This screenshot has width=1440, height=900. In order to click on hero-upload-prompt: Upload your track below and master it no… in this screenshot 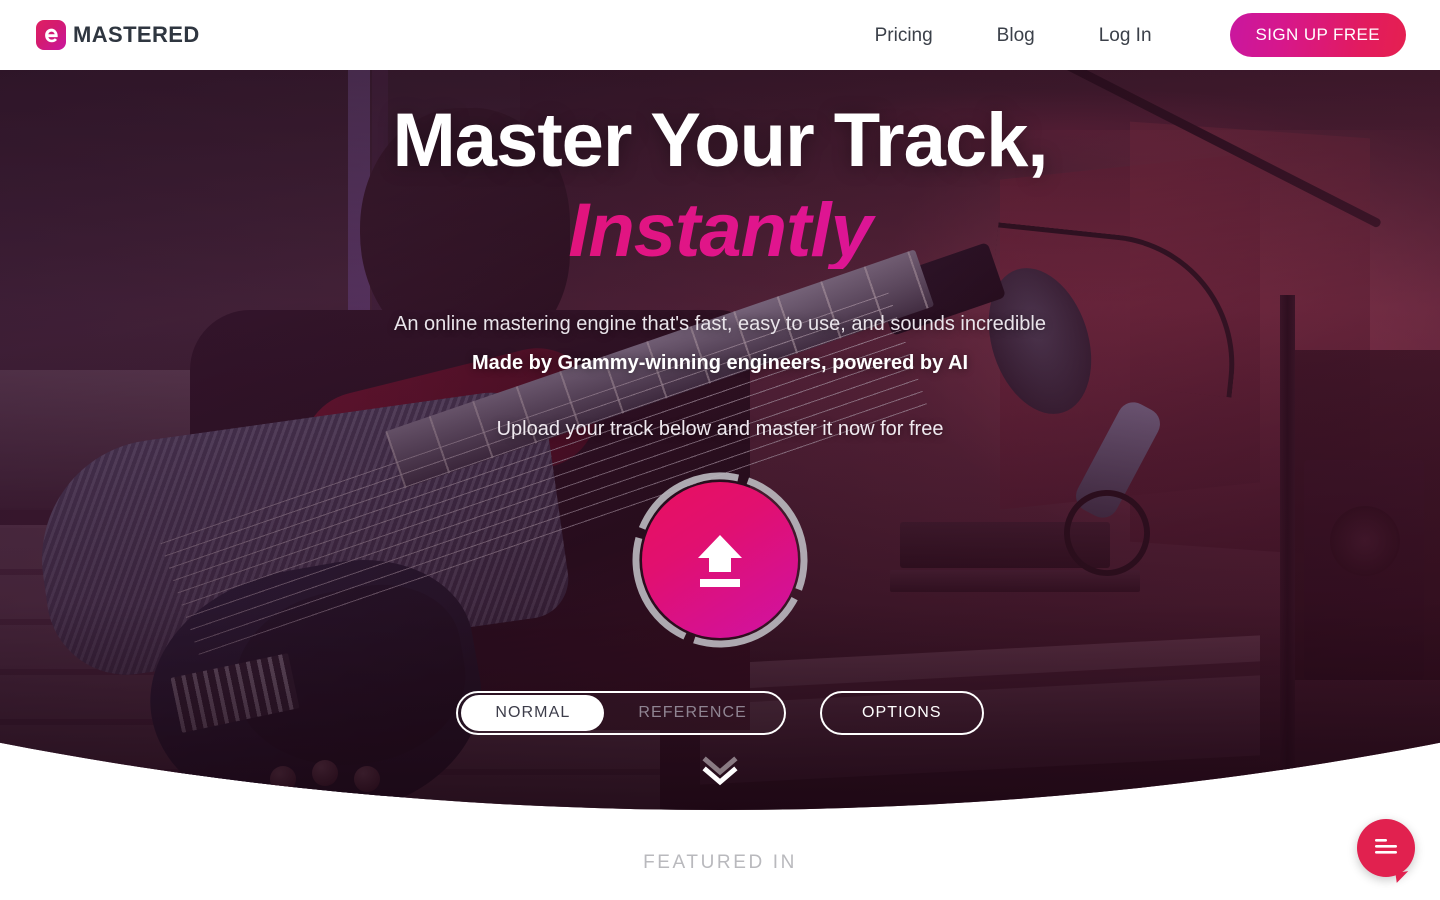, I will do `click(720, 429)`.